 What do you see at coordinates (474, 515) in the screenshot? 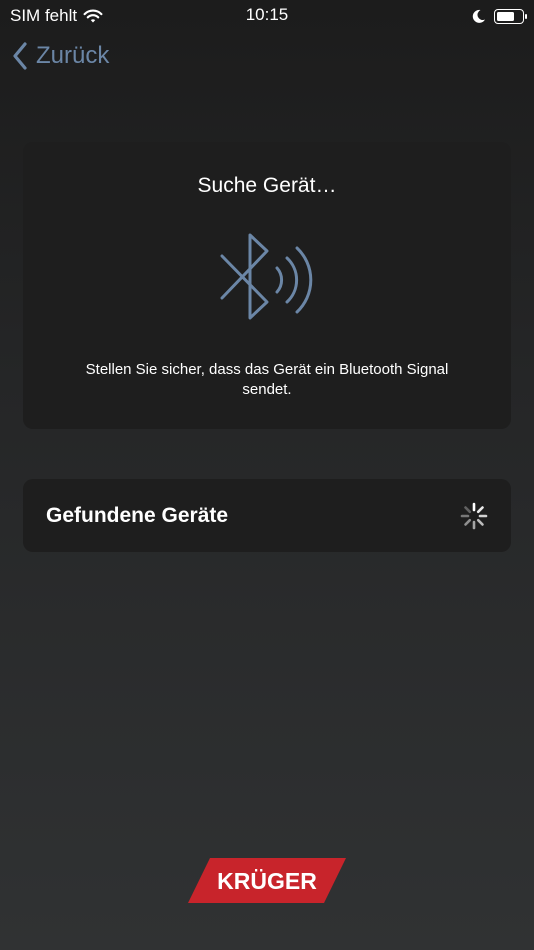
I see `loading-spinner-icon` at bounding box center [474, 515].